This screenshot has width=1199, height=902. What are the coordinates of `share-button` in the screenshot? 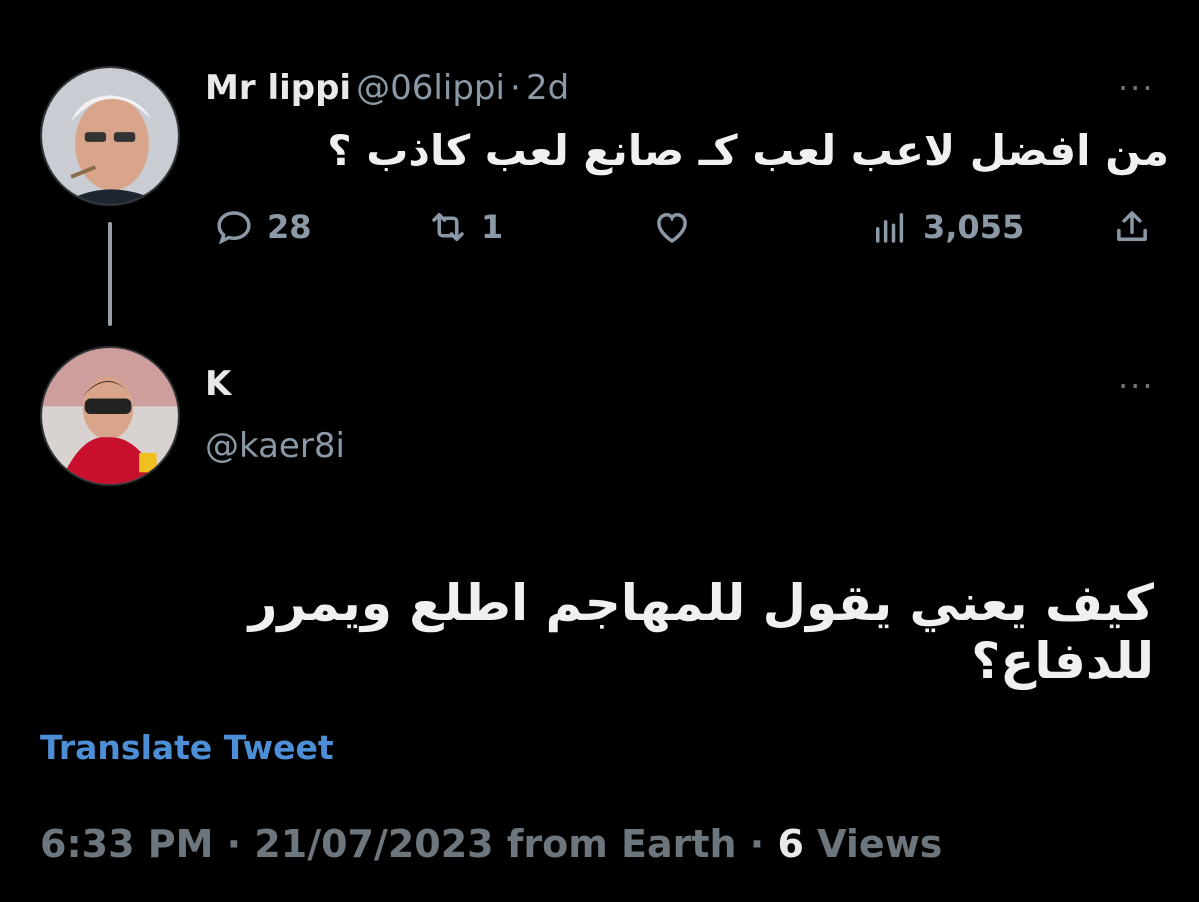 It's located at (1132, 227).